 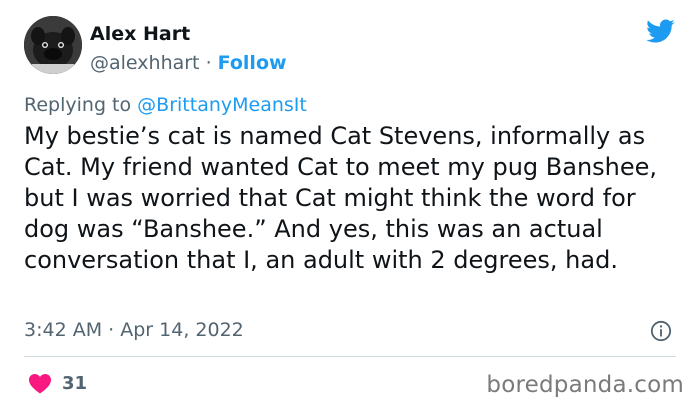 I want to click on replying-to: Replying to @BrittanyMeansIt, so click(x=165, y=105).